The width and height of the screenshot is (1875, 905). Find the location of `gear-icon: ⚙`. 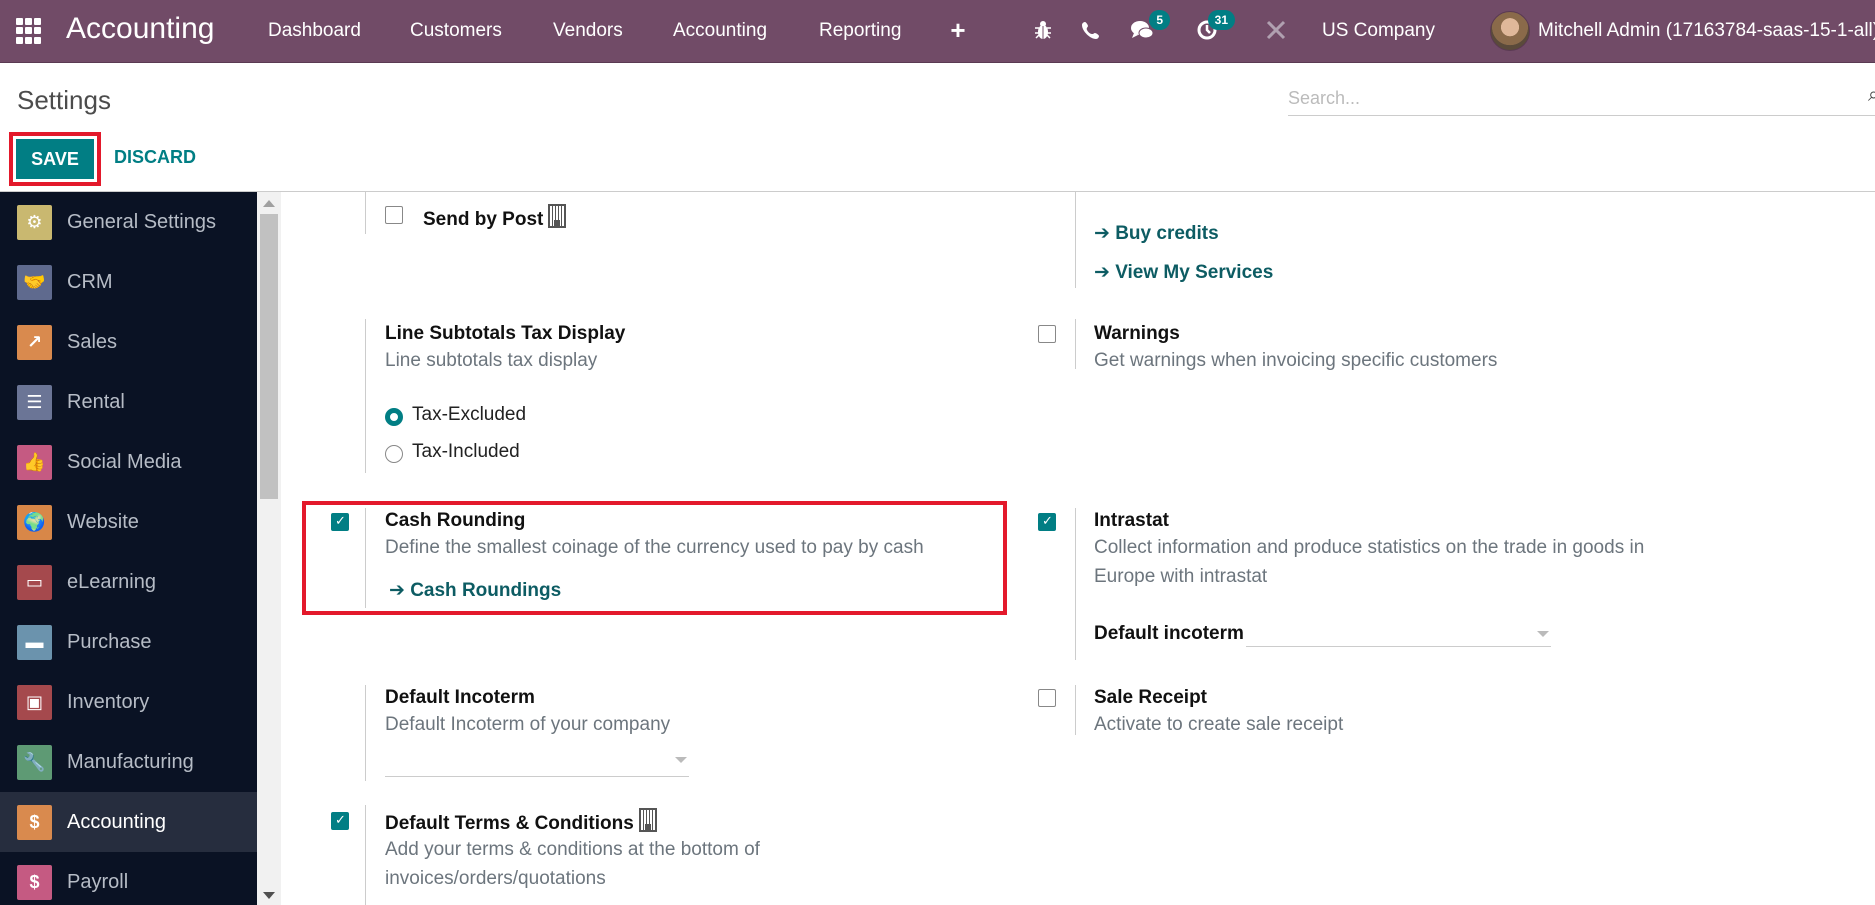

gear-icon: ⚙ is located at coordinates (34, 222).